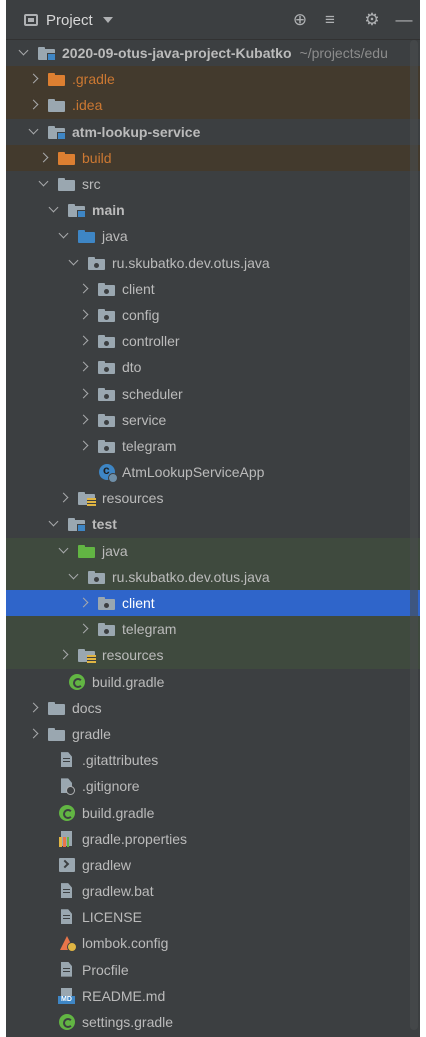 The height and width of the screenshot is (1037, 426). Describe the element at coordinates (213, 943) in the screenshot. I see `tree-node: lombok.config` at that location.